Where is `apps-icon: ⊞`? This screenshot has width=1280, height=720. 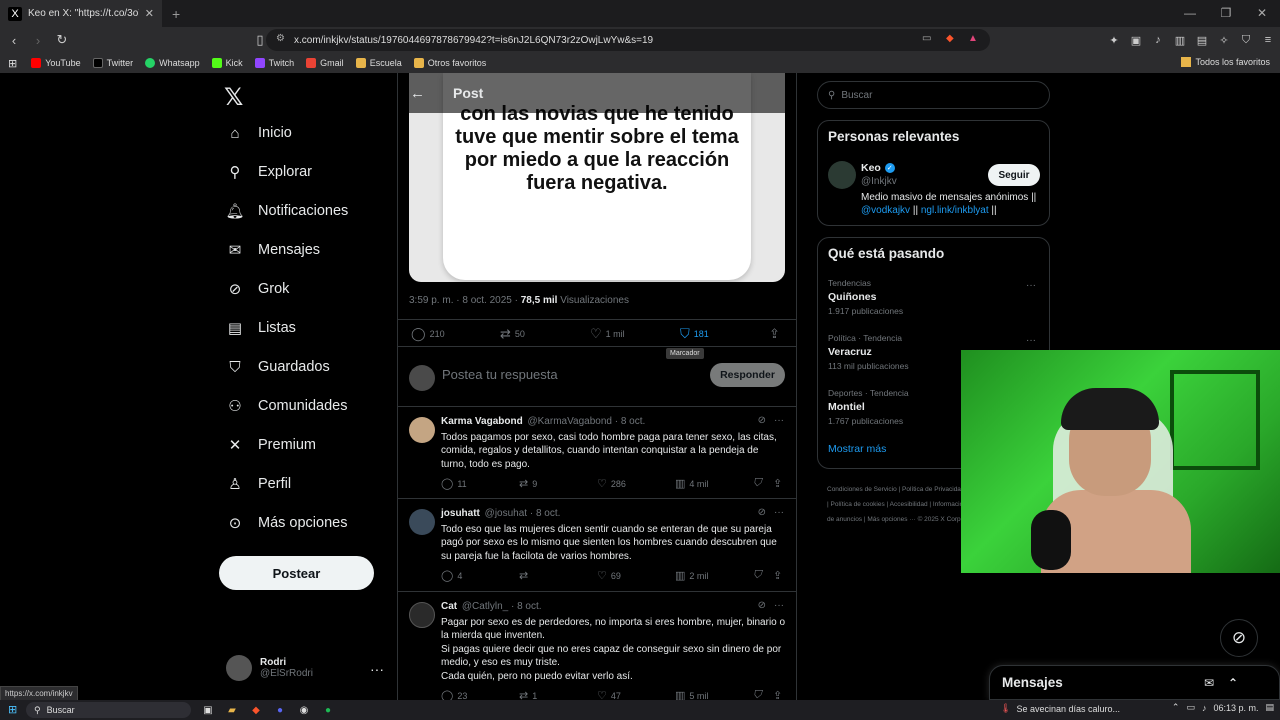 apps-icon: ⊞ is located at coordinates (12, 63).